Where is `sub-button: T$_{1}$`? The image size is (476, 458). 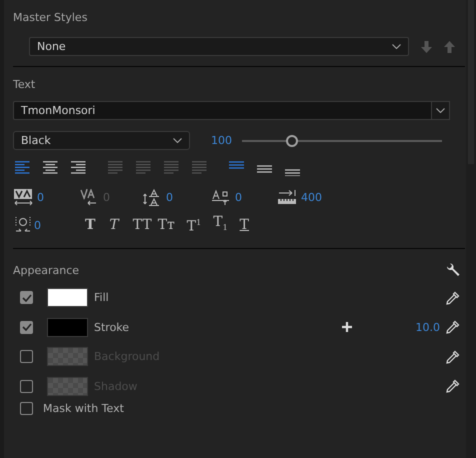
sub-button: T$_{1}$ is located at coordinates (220, 225).